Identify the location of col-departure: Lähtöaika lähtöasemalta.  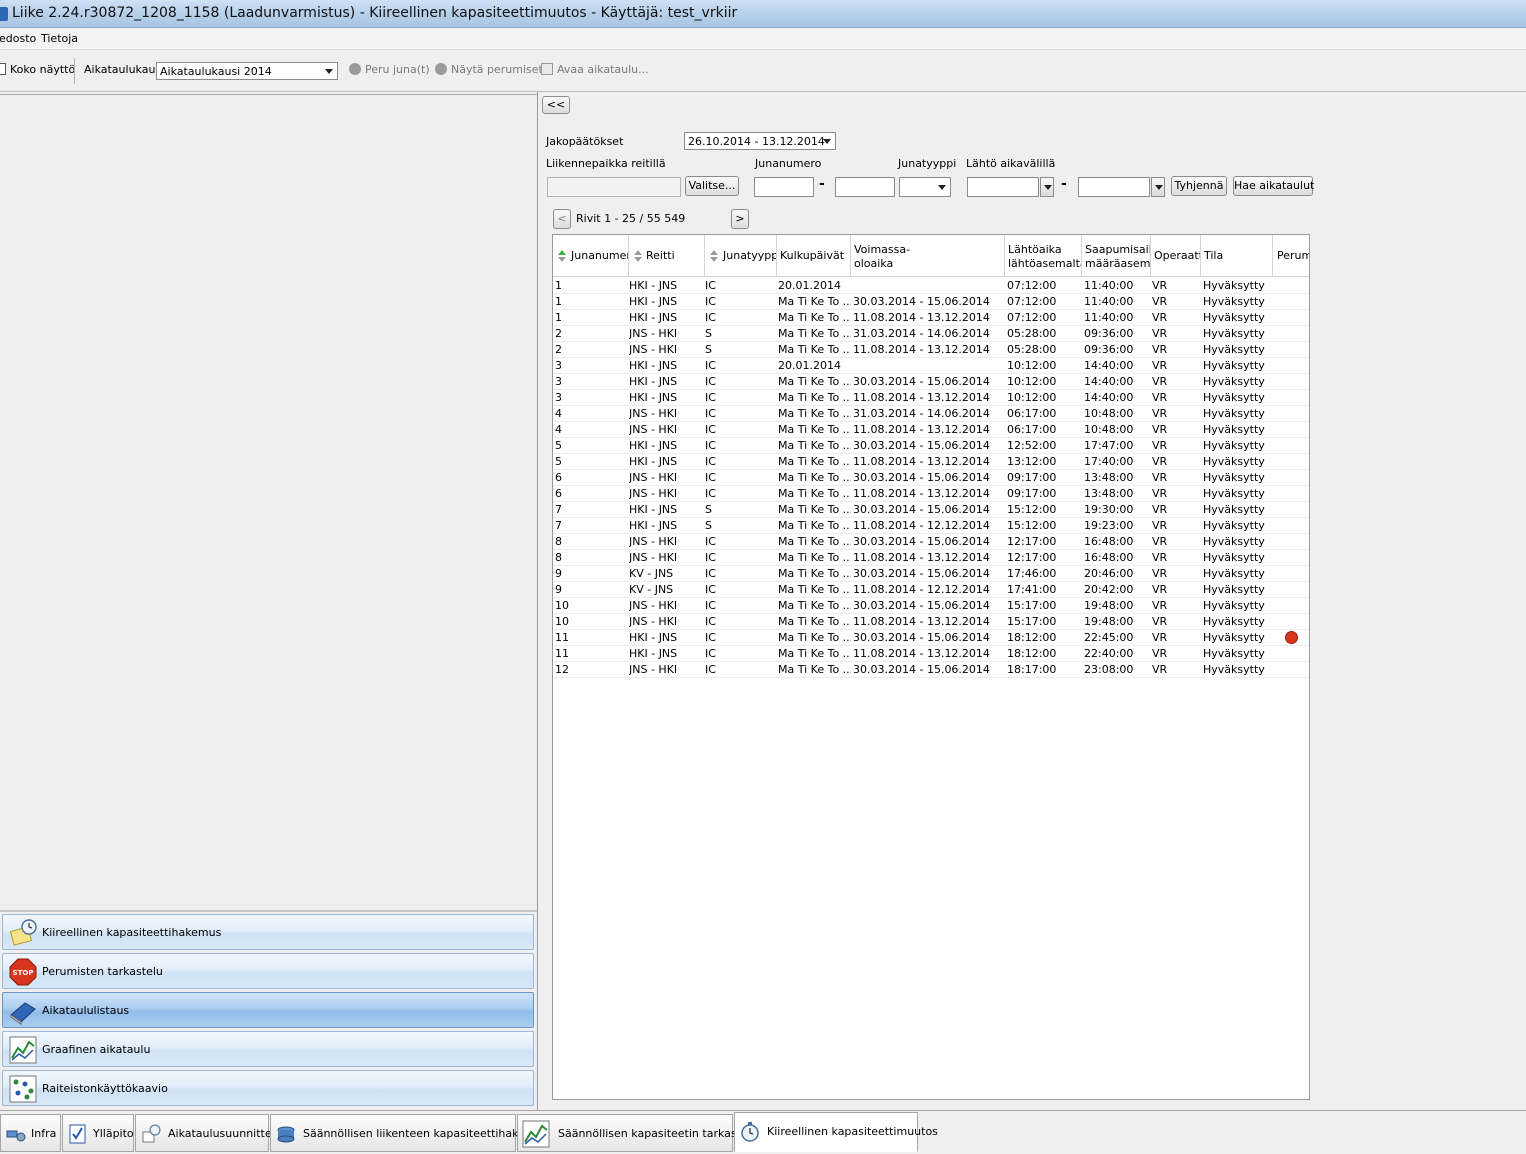
(1043, 256).